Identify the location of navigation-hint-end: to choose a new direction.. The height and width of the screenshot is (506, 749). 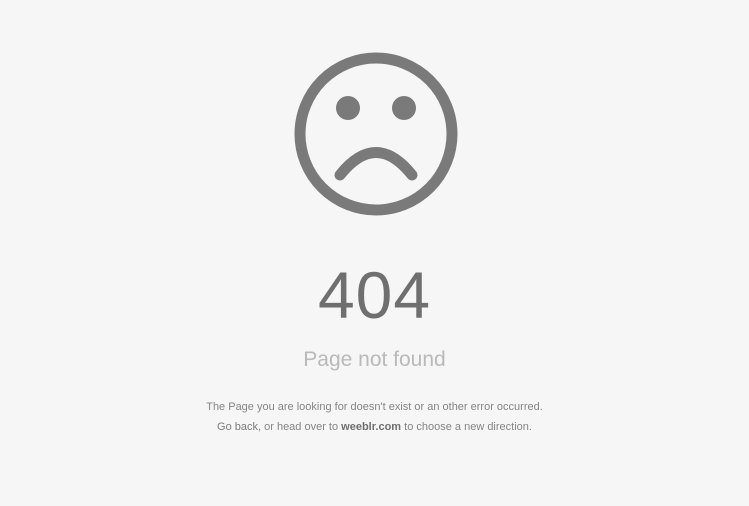
(466, 427).